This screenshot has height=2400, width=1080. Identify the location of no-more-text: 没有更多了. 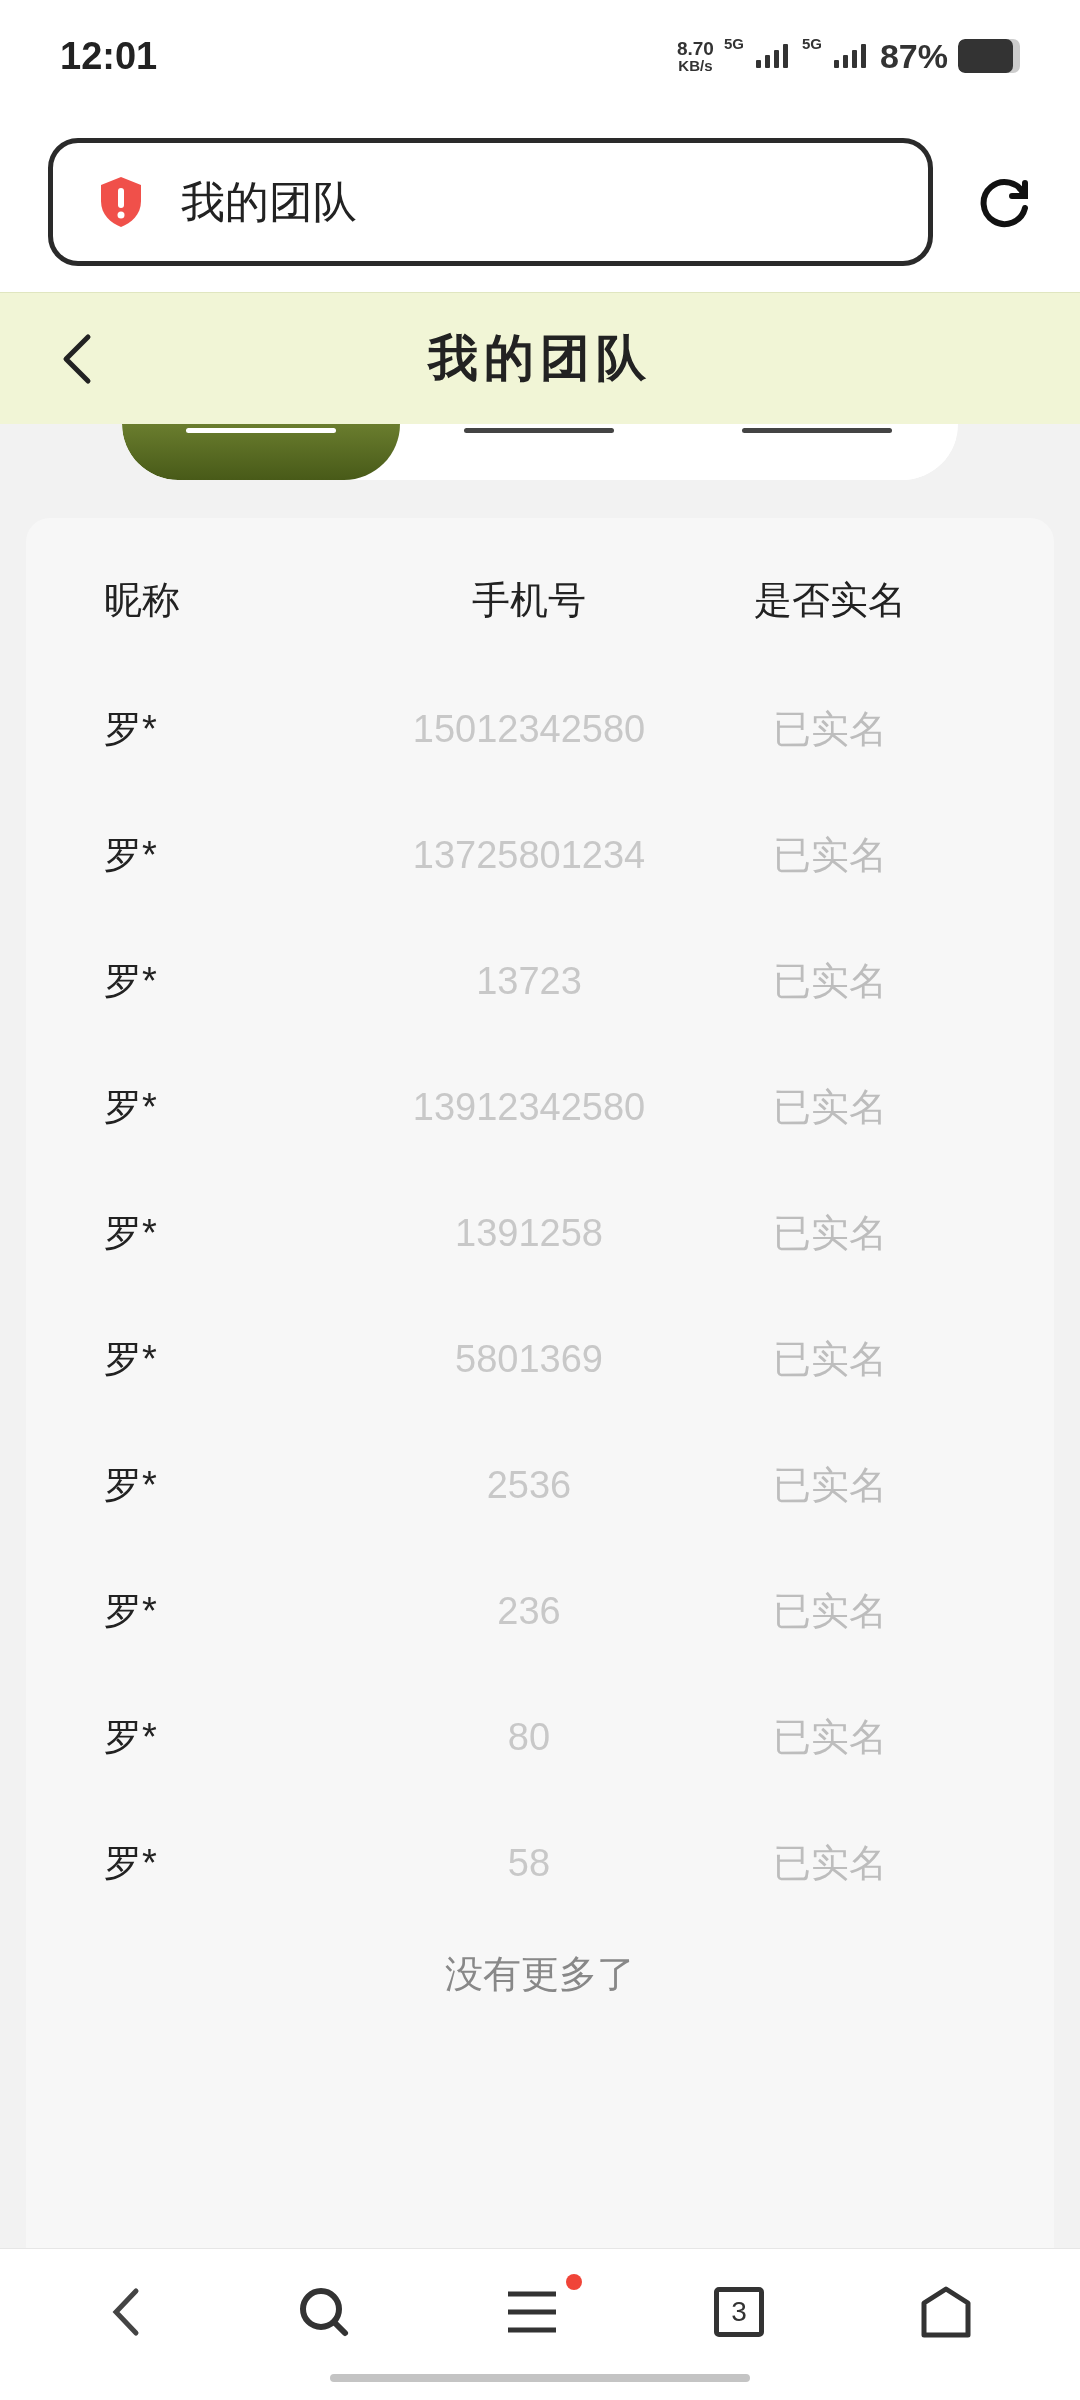
(540, 1974).